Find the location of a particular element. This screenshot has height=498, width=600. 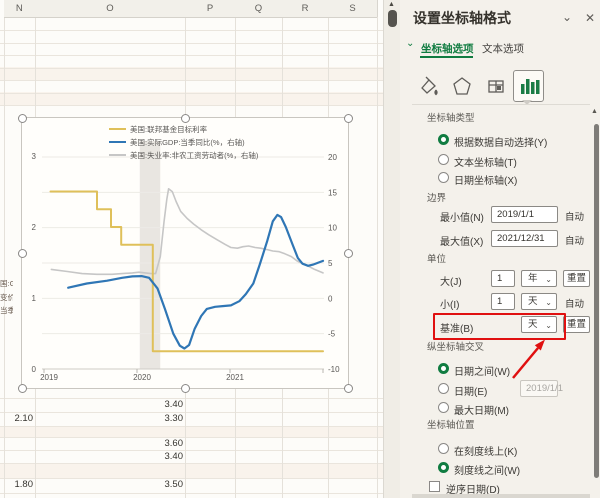

left-axis-label: 3 is located at coordinates (34, 156).